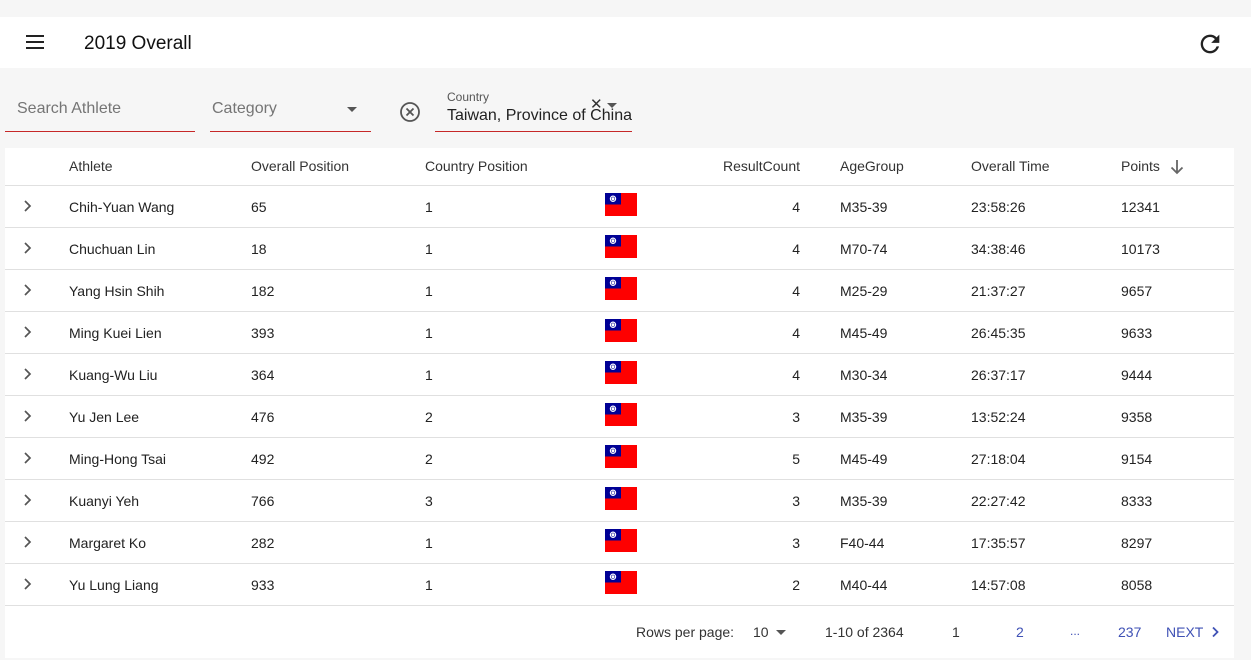  What do you see at coordinates (619, 459) in the screenshot?
I see `table-row: Ming-Hong Tsai 492 2 5 M45-49 27:18:04 9154` at bounding box center [619, 459].